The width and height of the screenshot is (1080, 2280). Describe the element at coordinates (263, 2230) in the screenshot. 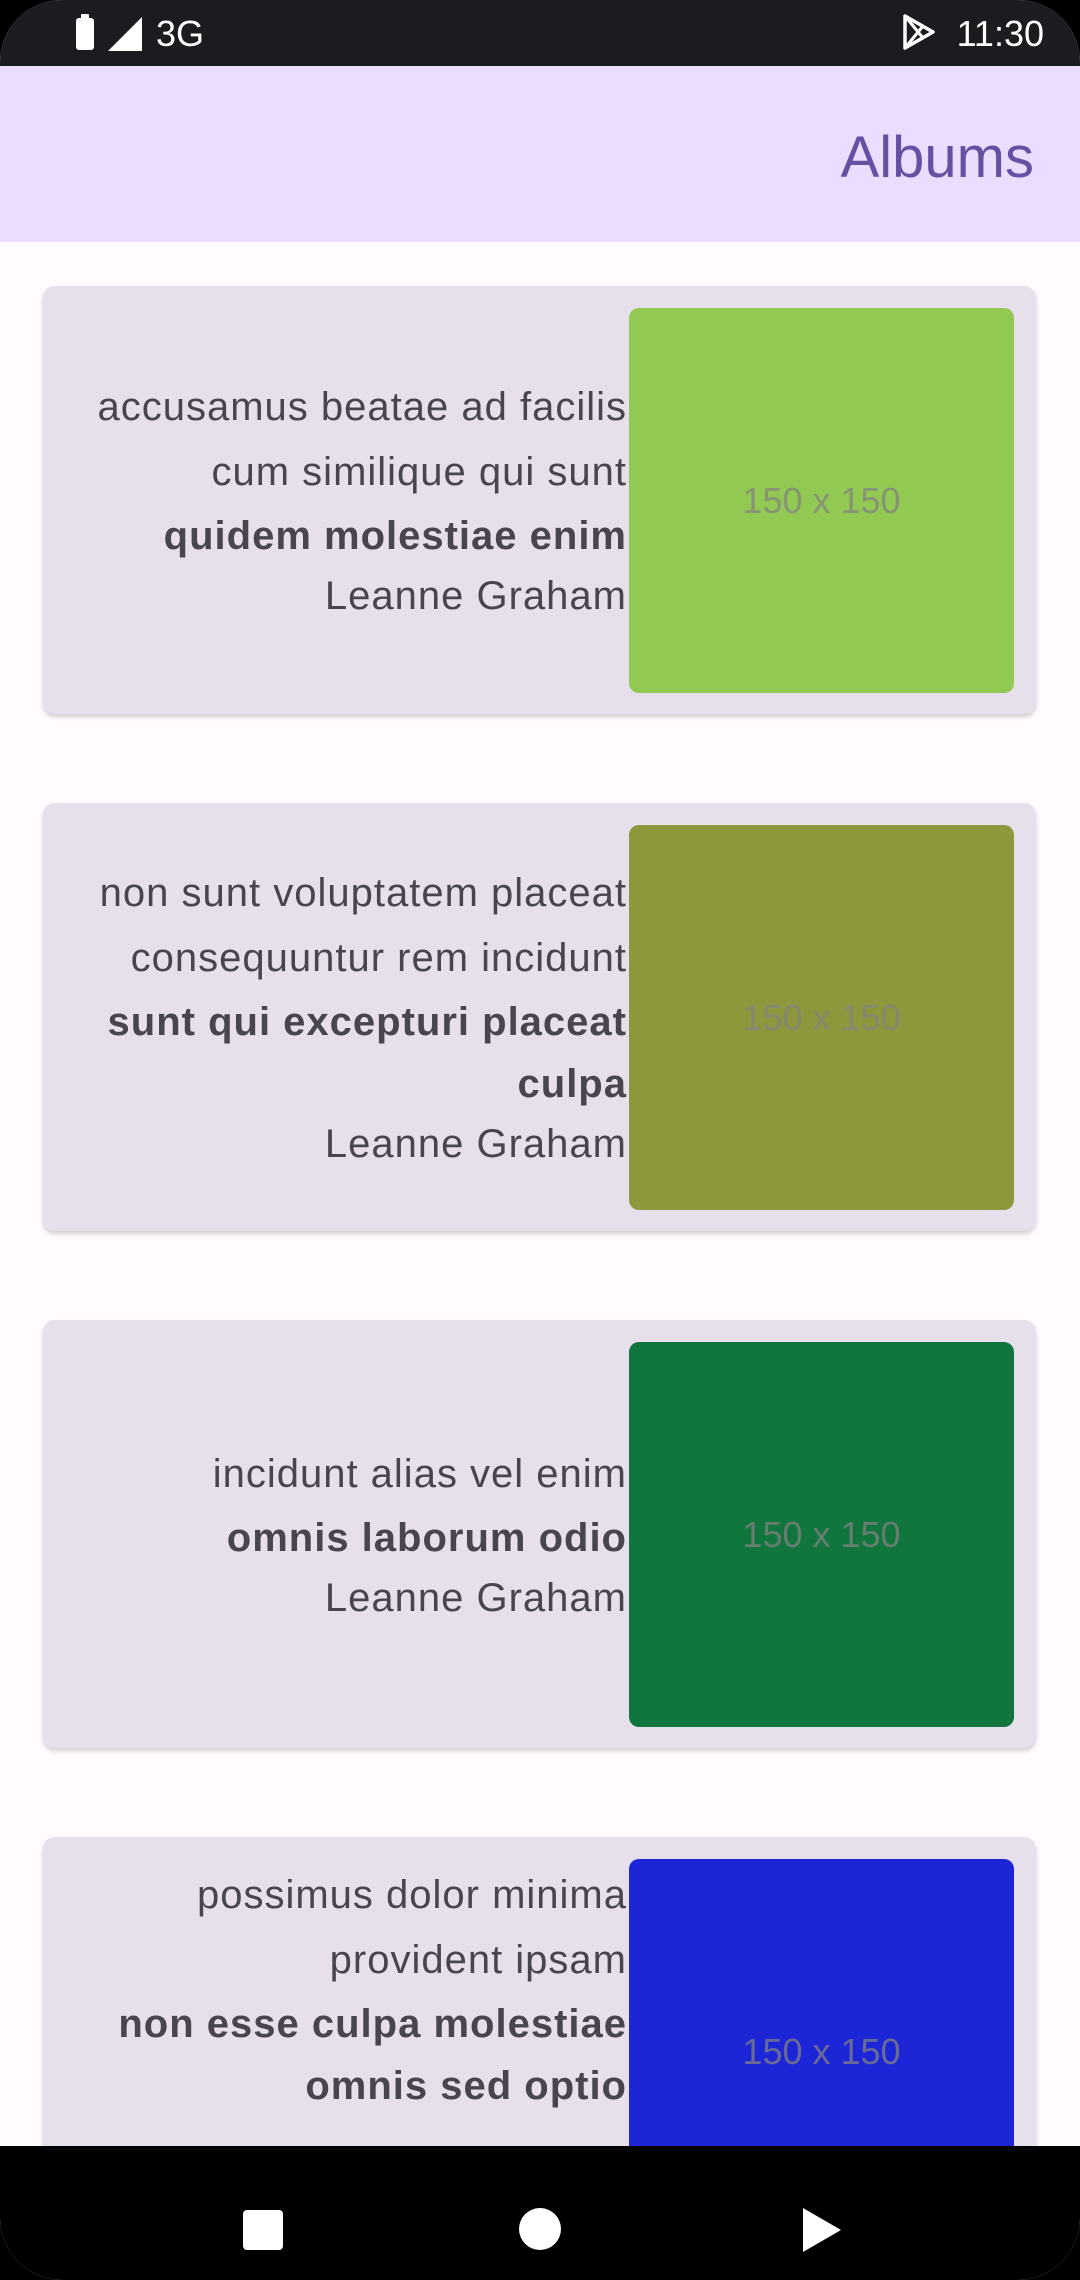

I see `recents-square-icon` at that location.